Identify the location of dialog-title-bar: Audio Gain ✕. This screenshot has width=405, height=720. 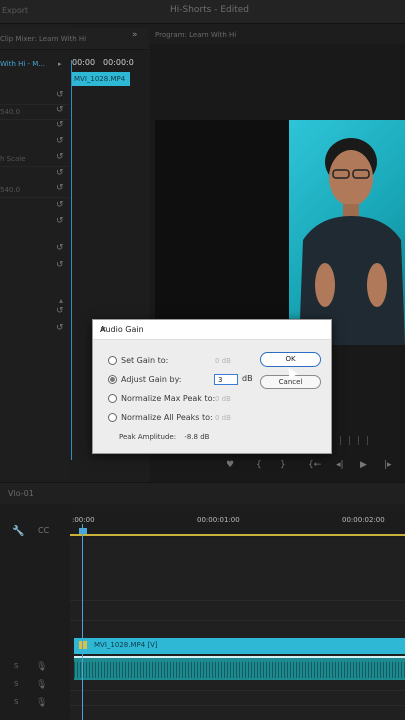
(212, 330).